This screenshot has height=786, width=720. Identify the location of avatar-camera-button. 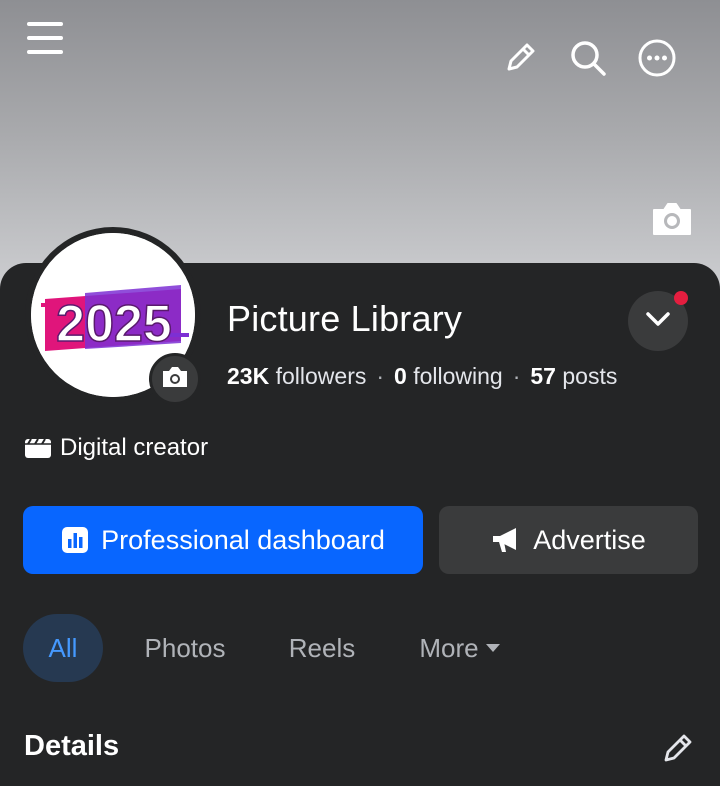
(175, 379).